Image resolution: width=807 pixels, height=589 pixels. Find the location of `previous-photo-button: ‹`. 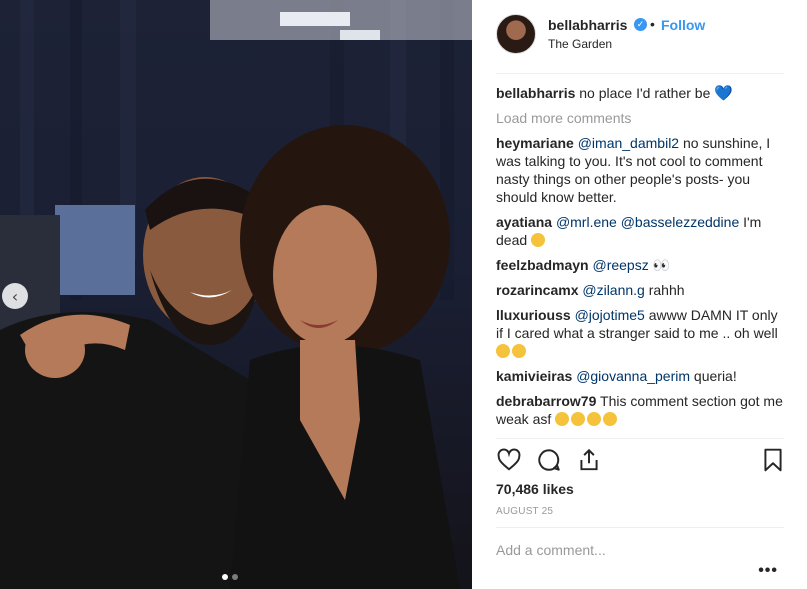

previous-photo-button: ‹ is located at coordinates (15, 296).